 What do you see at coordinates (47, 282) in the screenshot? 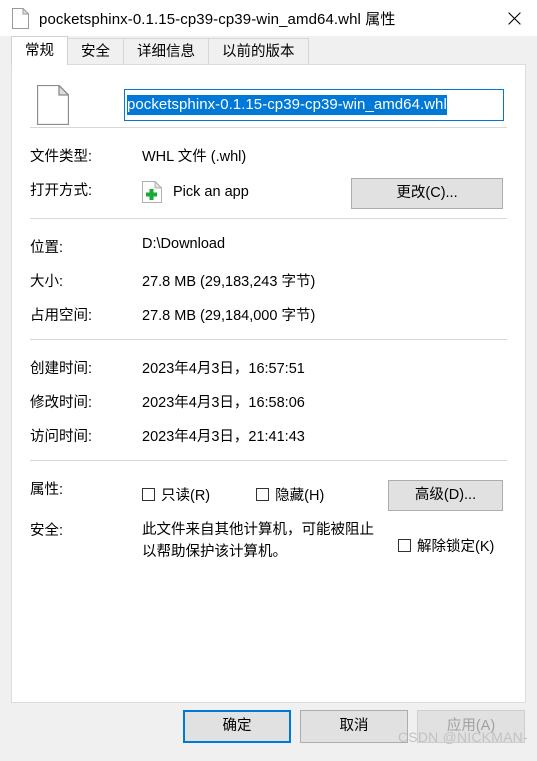
I see `size-label: 大小:` at bounding box center [47, 282].